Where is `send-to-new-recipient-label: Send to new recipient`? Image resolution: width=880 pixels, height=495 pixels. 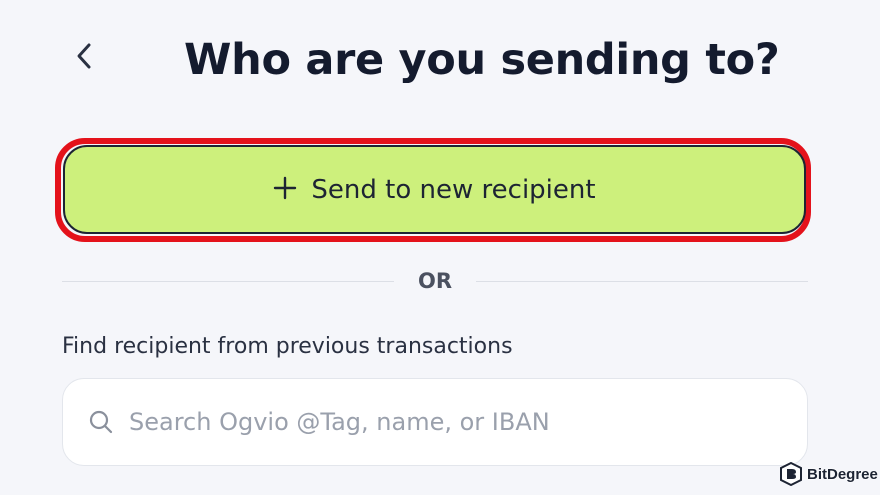
send-to-new-recipient-label: Send to new recipient is located at coordinates (453, 189).